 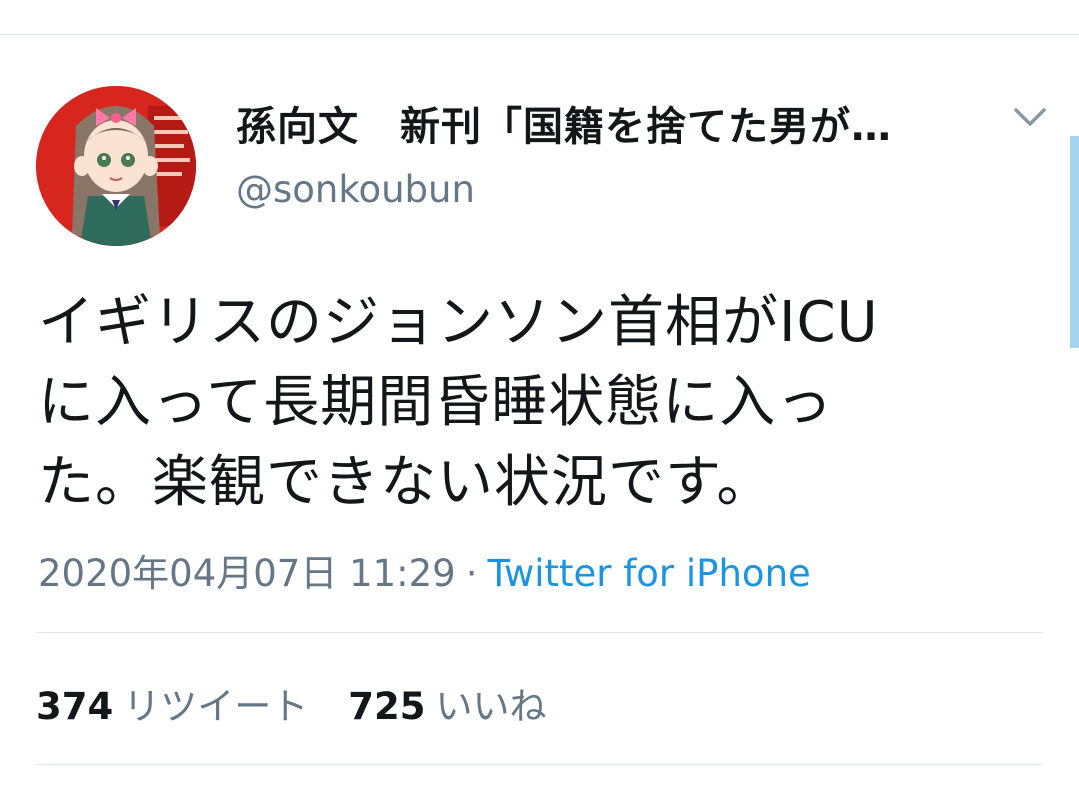 What do you see at coordinates (436, 402) in the screenshot?
I see `tweet-text-line: に入って長期間昏睡状態に入っ` at bounding box center [436, 402].